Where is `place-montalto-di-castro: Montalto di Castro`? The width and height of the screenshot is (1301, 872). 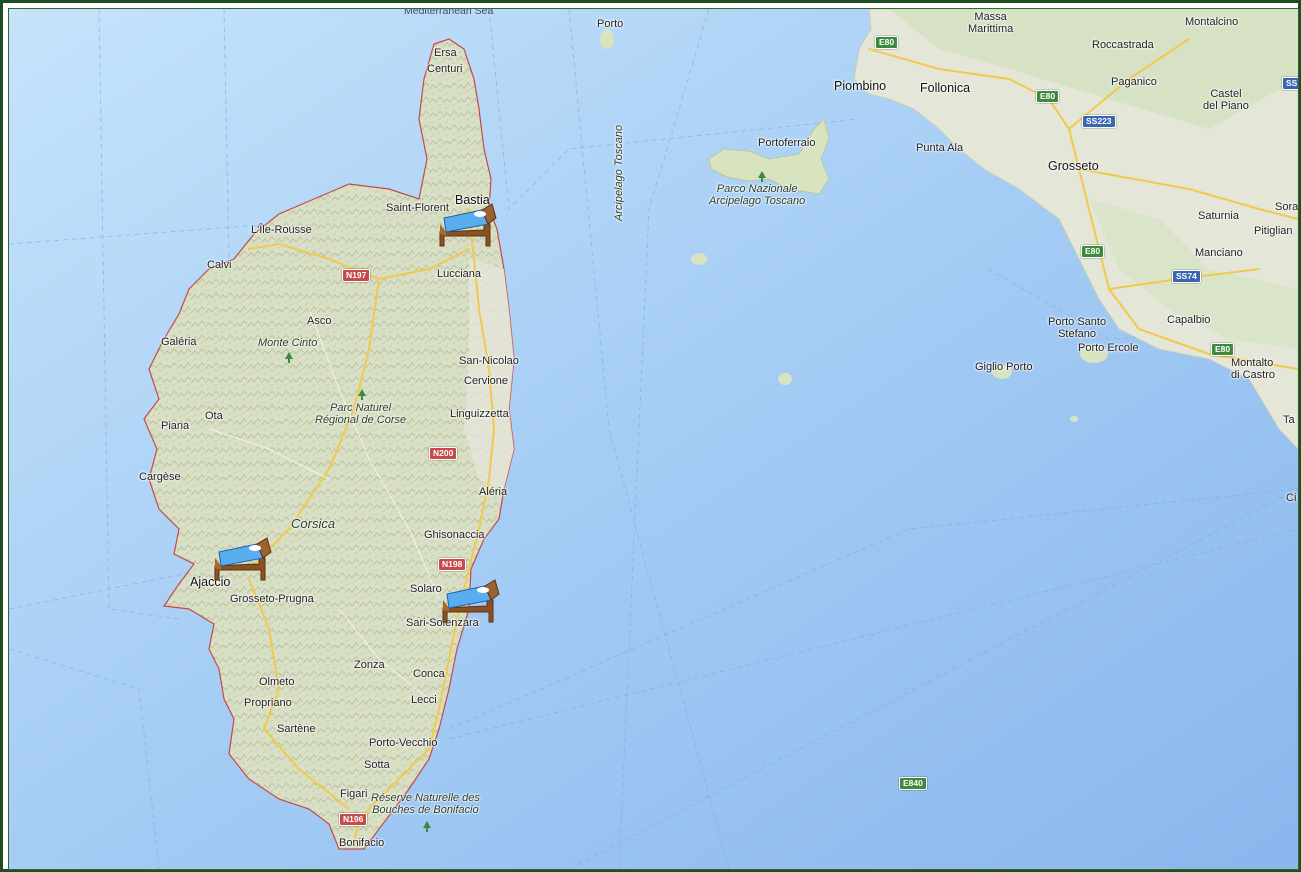
place-montalto-di-castro: Montalto di Castro is located at coordinates (1253, 369).